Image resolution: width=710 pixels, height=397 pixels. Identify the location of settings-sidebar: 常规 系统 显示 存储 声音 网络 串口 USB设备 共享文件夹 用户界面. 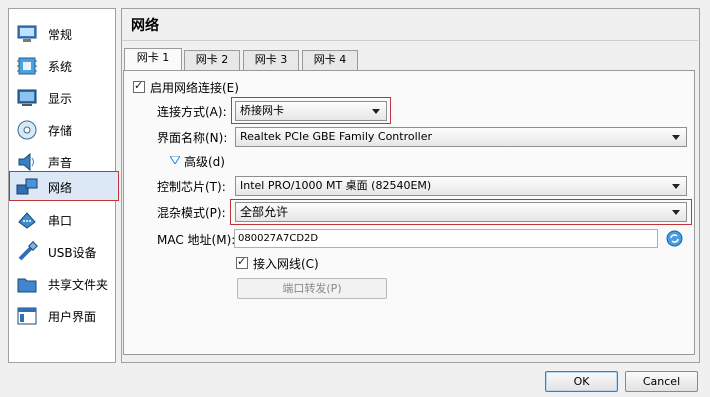
(63, 185).